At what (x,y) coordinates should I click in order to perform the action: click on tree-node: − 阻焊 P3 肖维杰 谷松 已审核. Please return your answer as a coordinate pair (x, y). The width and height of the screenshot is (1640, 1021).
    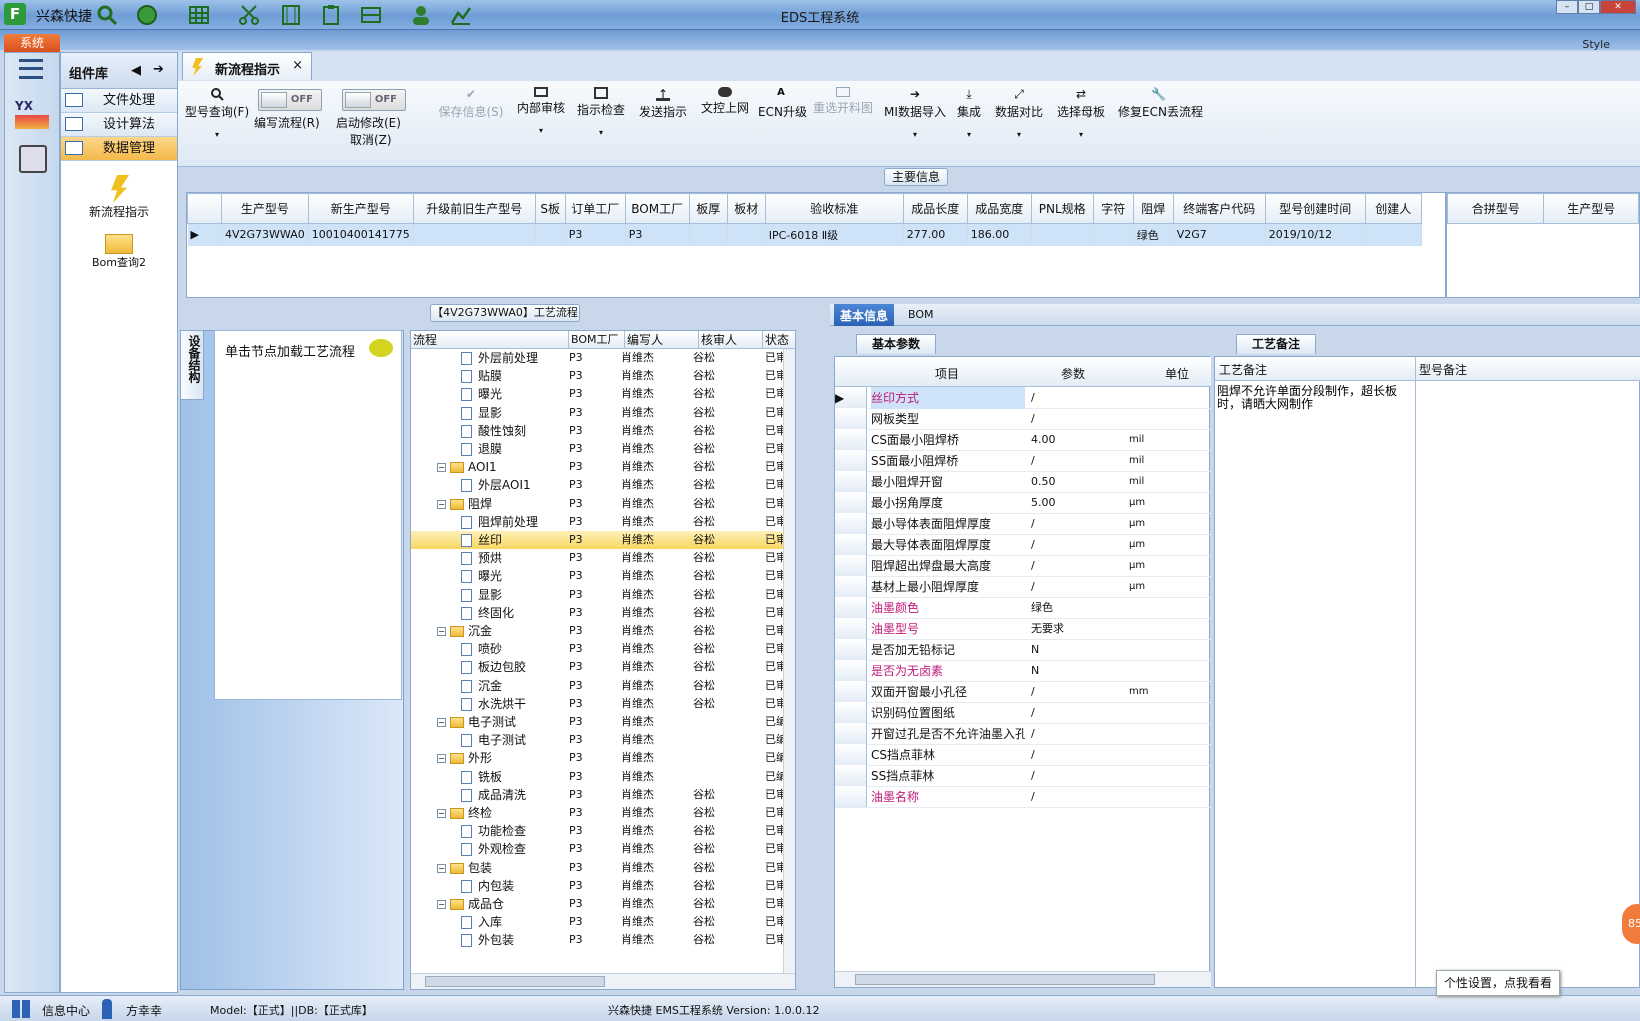
    Looking at the image, I should click on (598, 504).